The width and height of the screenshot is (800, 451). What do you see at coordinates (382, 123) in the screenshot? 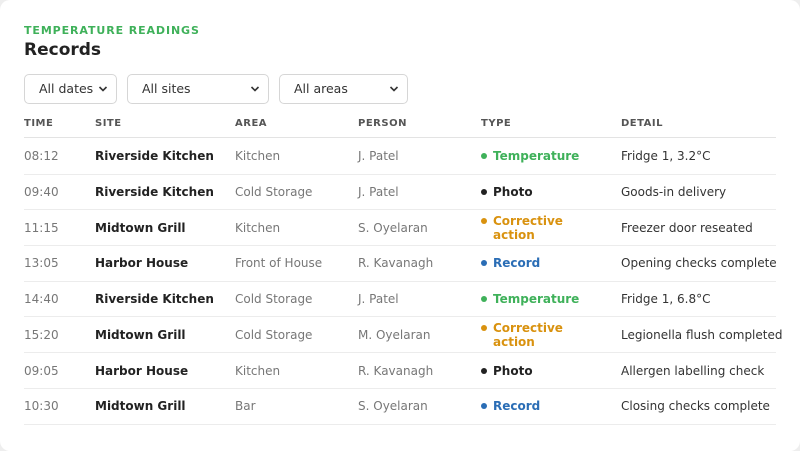
I see `column-header-person: PERSON` at bounding box center [382, 123].